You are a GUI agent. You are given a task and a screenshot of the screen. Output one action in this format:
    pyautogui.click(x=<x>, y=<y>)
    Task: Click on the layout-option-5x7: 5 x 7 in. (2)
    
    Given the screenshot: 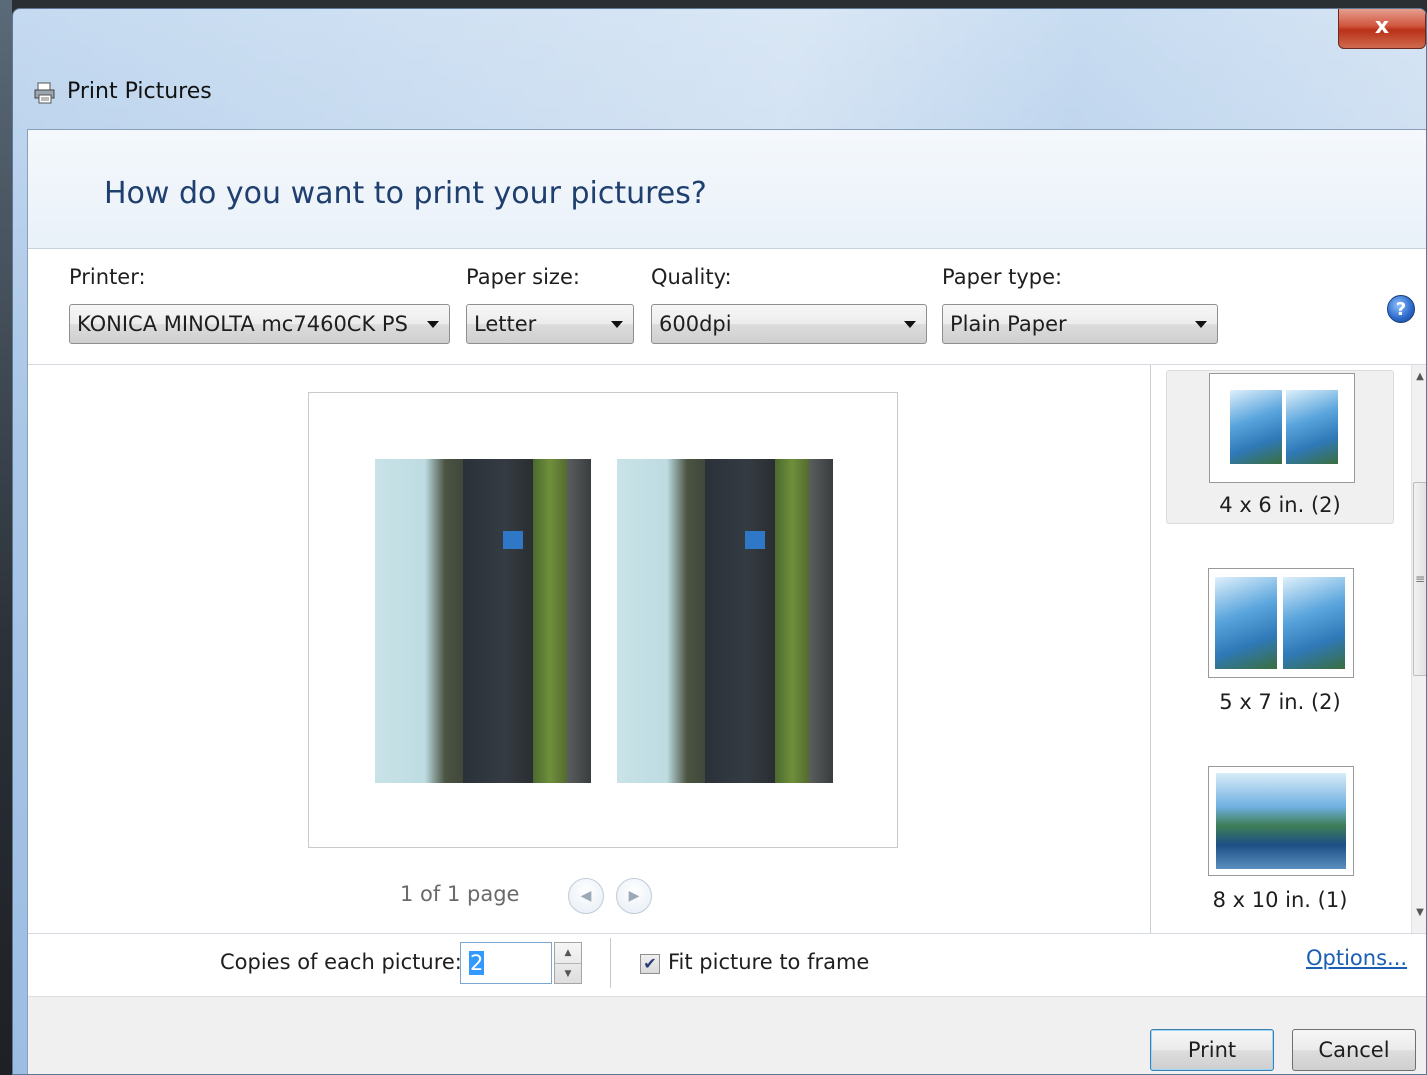 What is the action you would take?
    pyautogui.click(x=1280, y=645)
    